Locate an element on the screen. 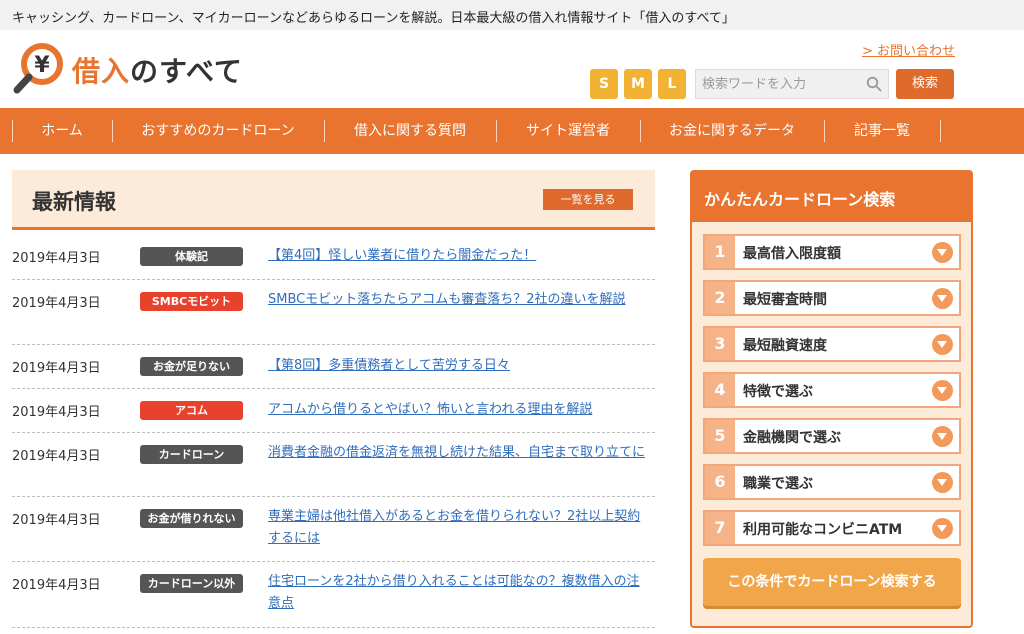 Image resolution: width=1024 pixels, height=634 pixels. panel-header: かんたんカードローン検索 is located at coordinates (831, 197).